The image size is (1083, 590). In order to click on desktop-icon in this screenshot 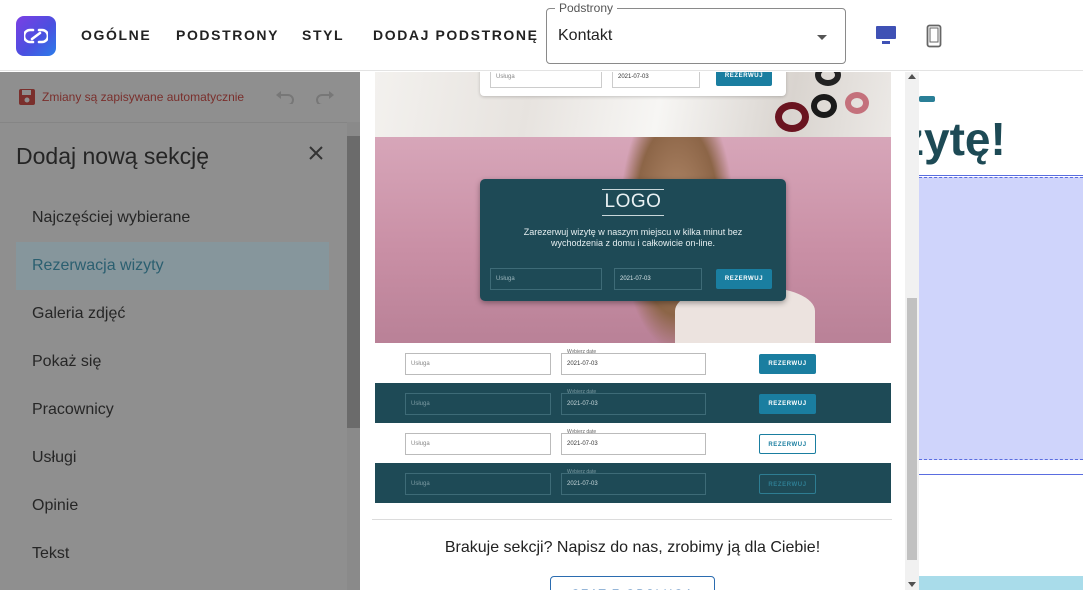, I will do `click(886, 35)`.